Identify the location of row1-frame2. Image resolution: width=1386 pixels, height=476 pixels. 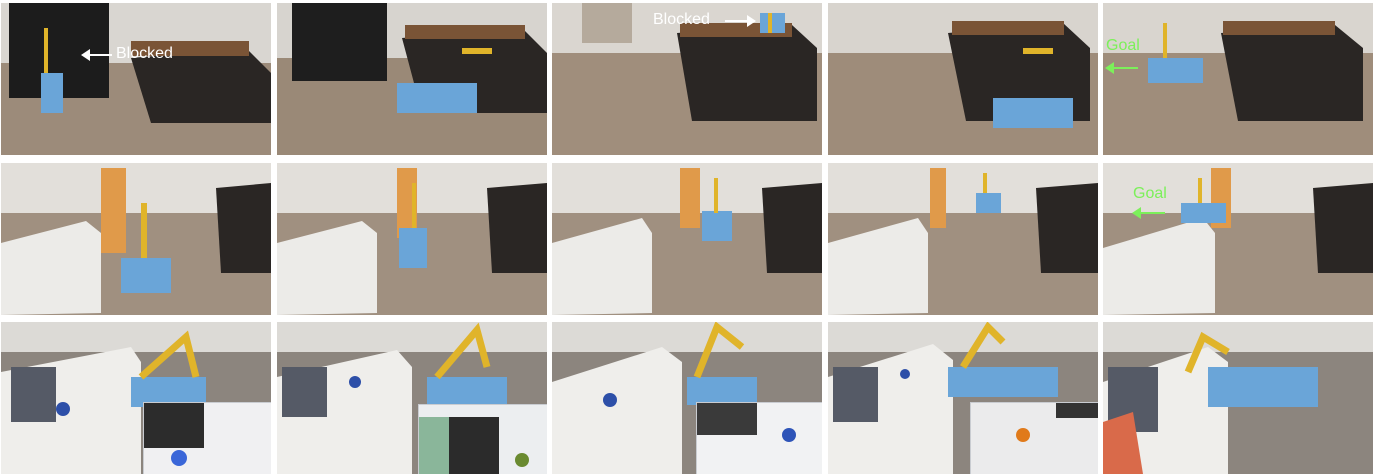
(412, 79).